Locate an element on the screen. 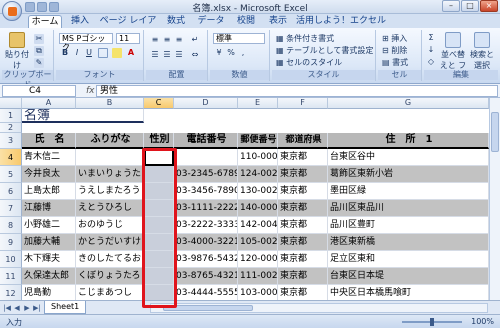 This screenshot has height=328, width=500. select-all-corner is located at coordinates (11, 103).